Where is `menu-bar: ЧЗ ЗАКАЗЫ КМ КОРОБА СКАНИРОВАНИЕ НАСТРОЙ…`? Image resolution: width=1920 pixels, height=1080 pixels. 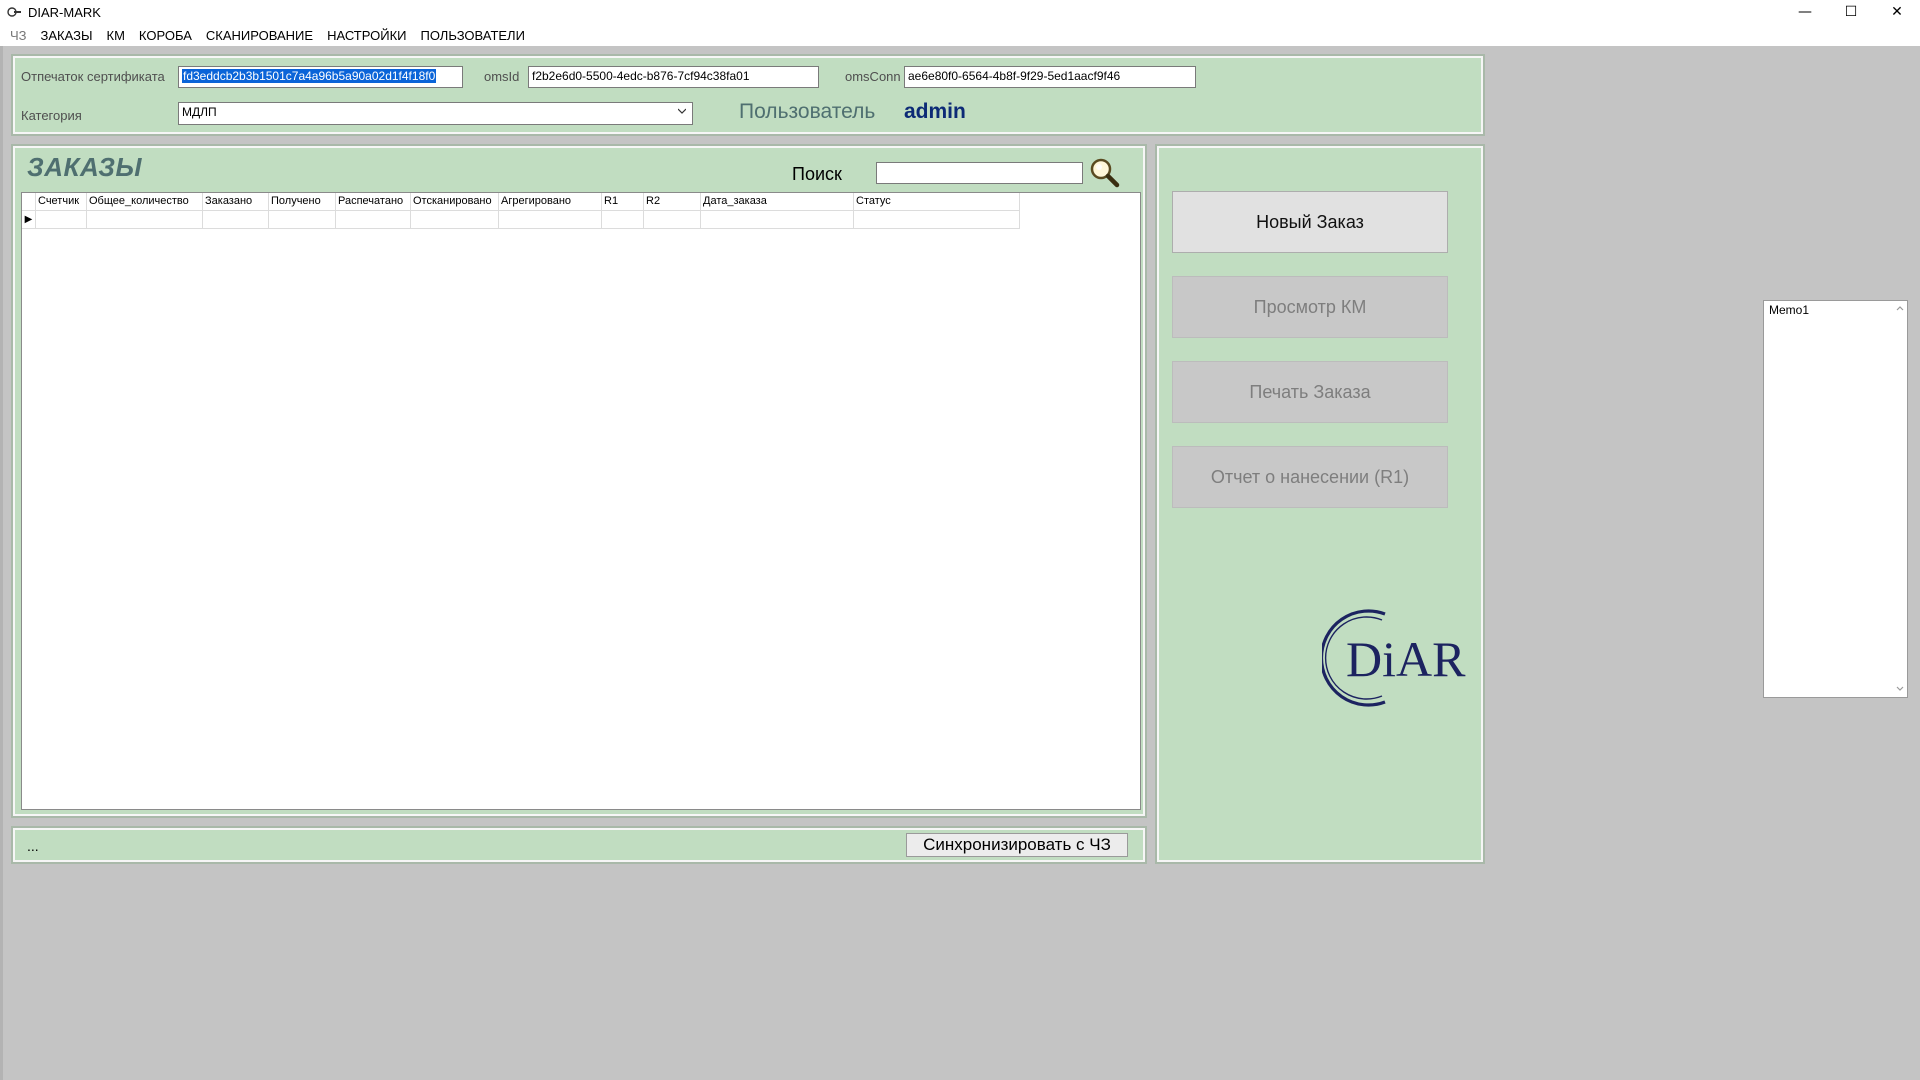 menu-bar: ЧЗ ЗАКАЗЫ КМ КОРОБА СКАНИРОВАНИЕ НАСТРОЙ… is located at coordinates (960, 35).